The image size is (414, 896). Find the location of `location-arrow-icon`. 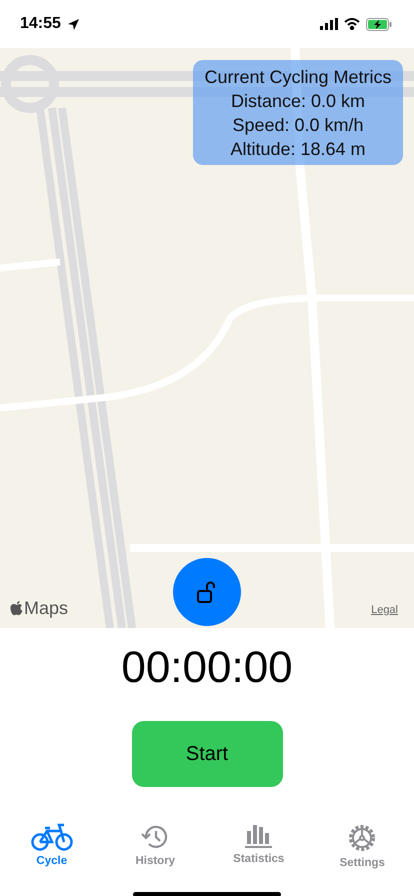

location-arrow-icon is located at coordinates (73, 24).